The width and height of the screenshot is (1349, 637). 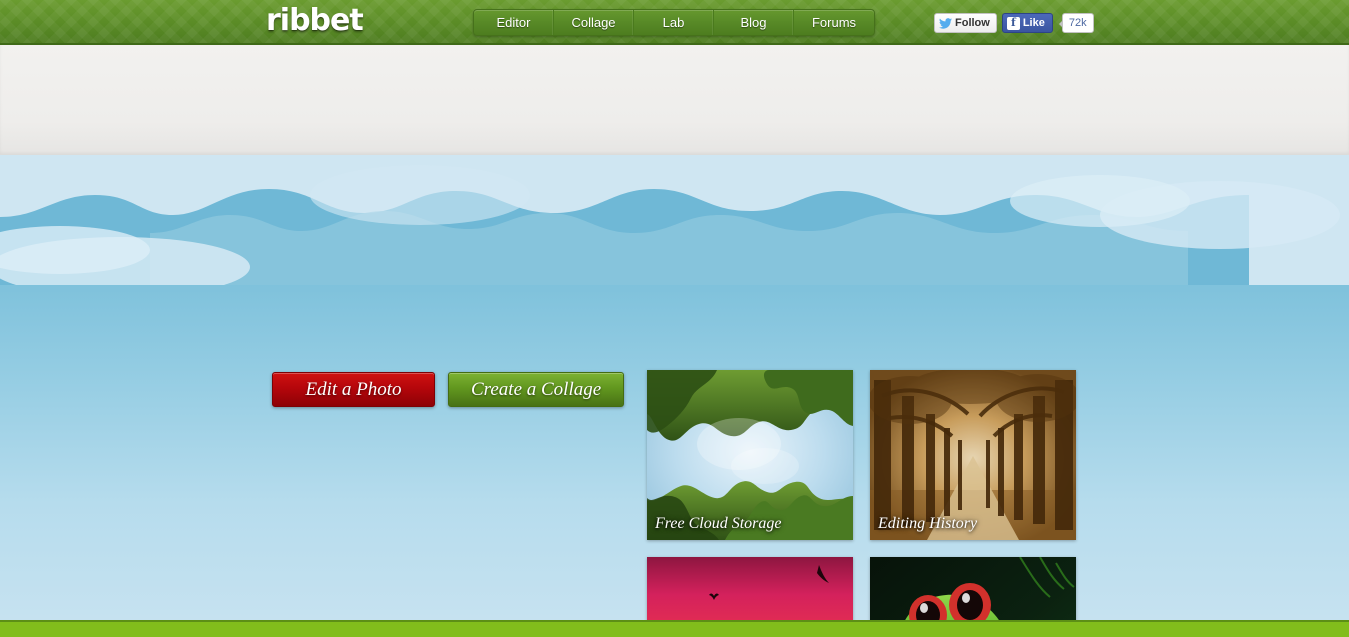 I want to click on nav-item-lab: Lab, so click(x=674, y=22).